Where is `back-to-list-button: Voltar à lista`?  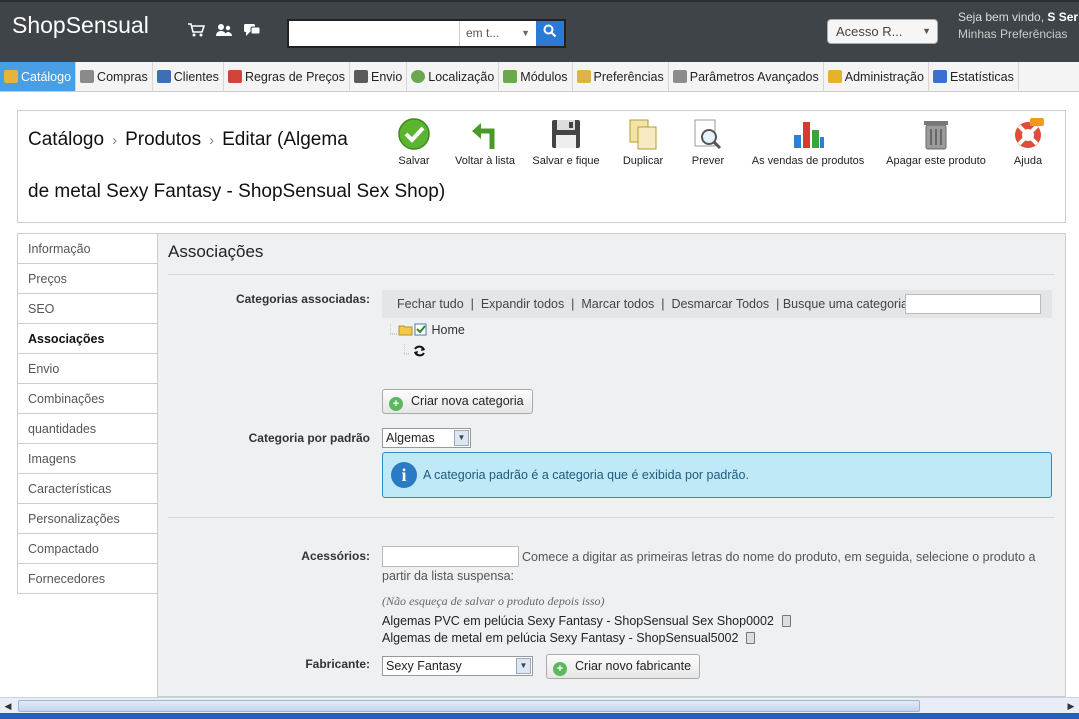 back-to-list-button: Voltar à lista is located at coordinates (485, 142).